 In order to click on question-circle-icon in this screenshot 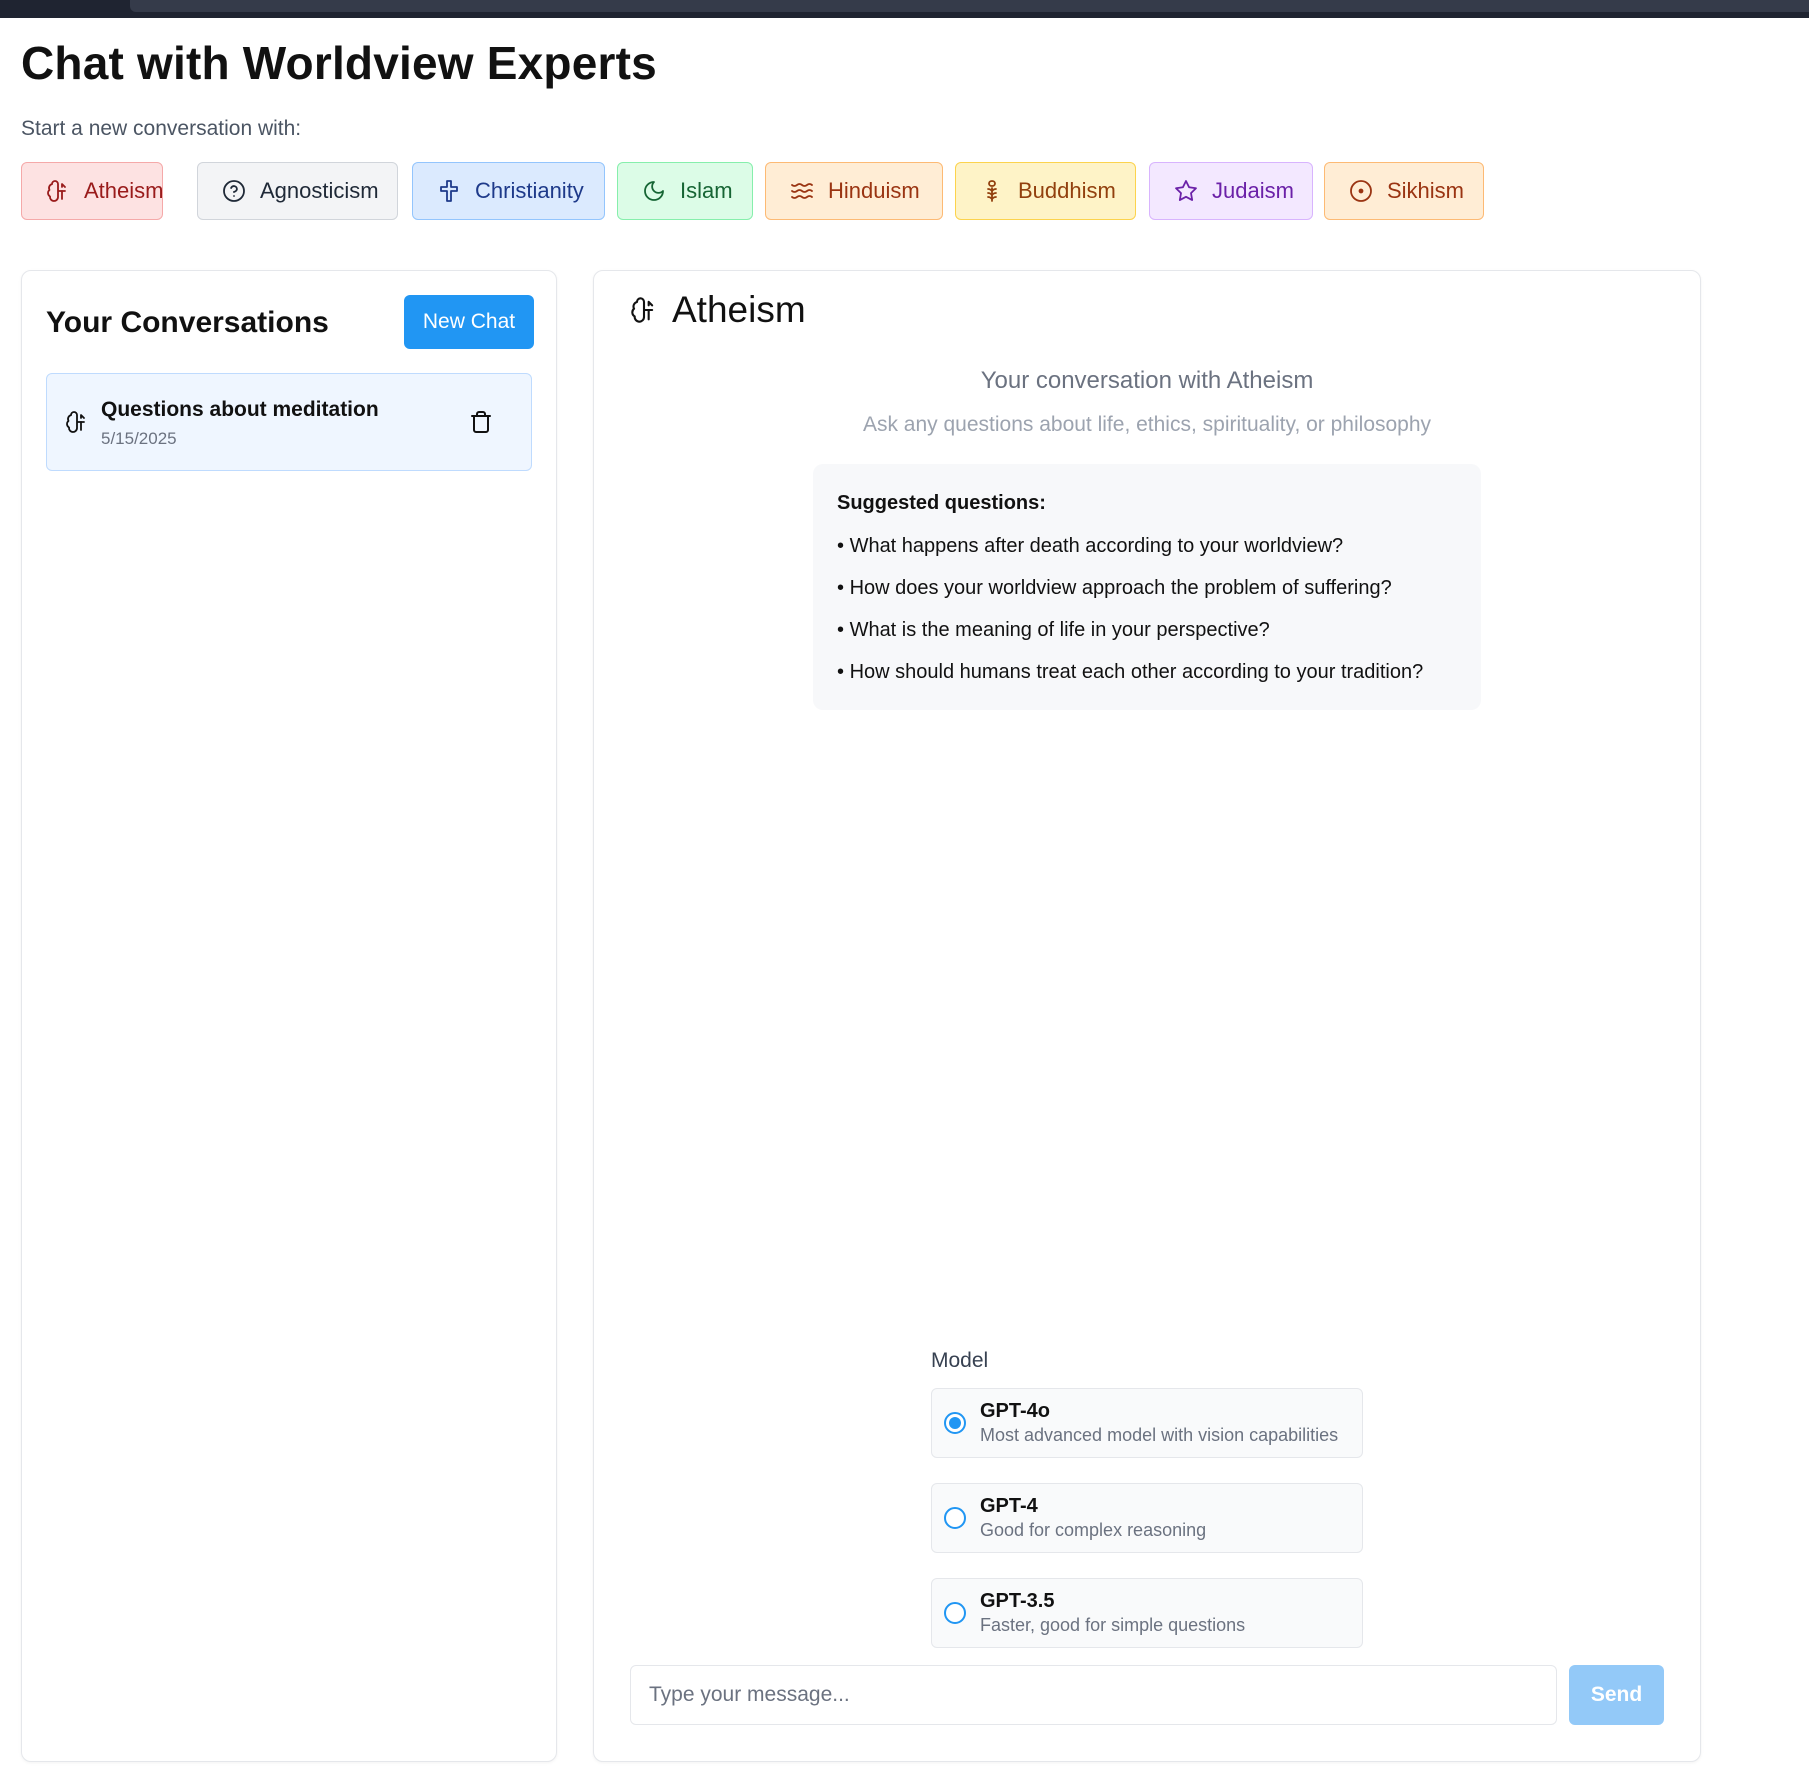, I will do `click(234, 191)`.